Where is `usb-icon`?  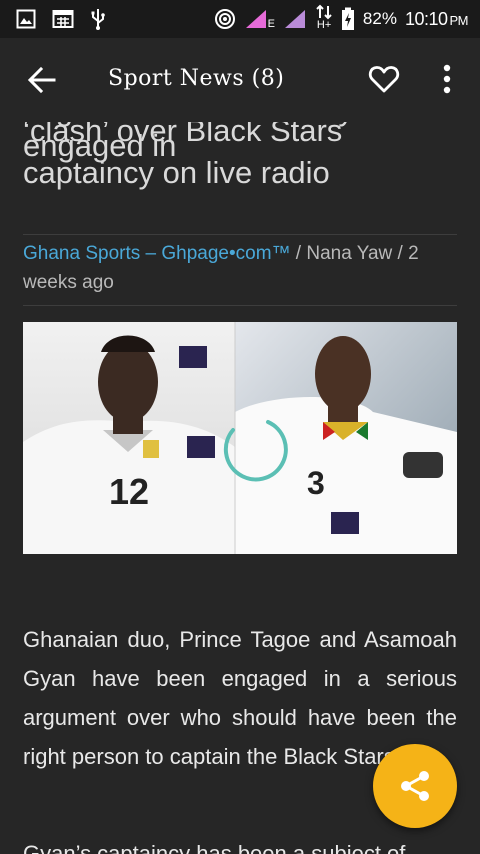
usb-icon is located at coordinates (98, 19).